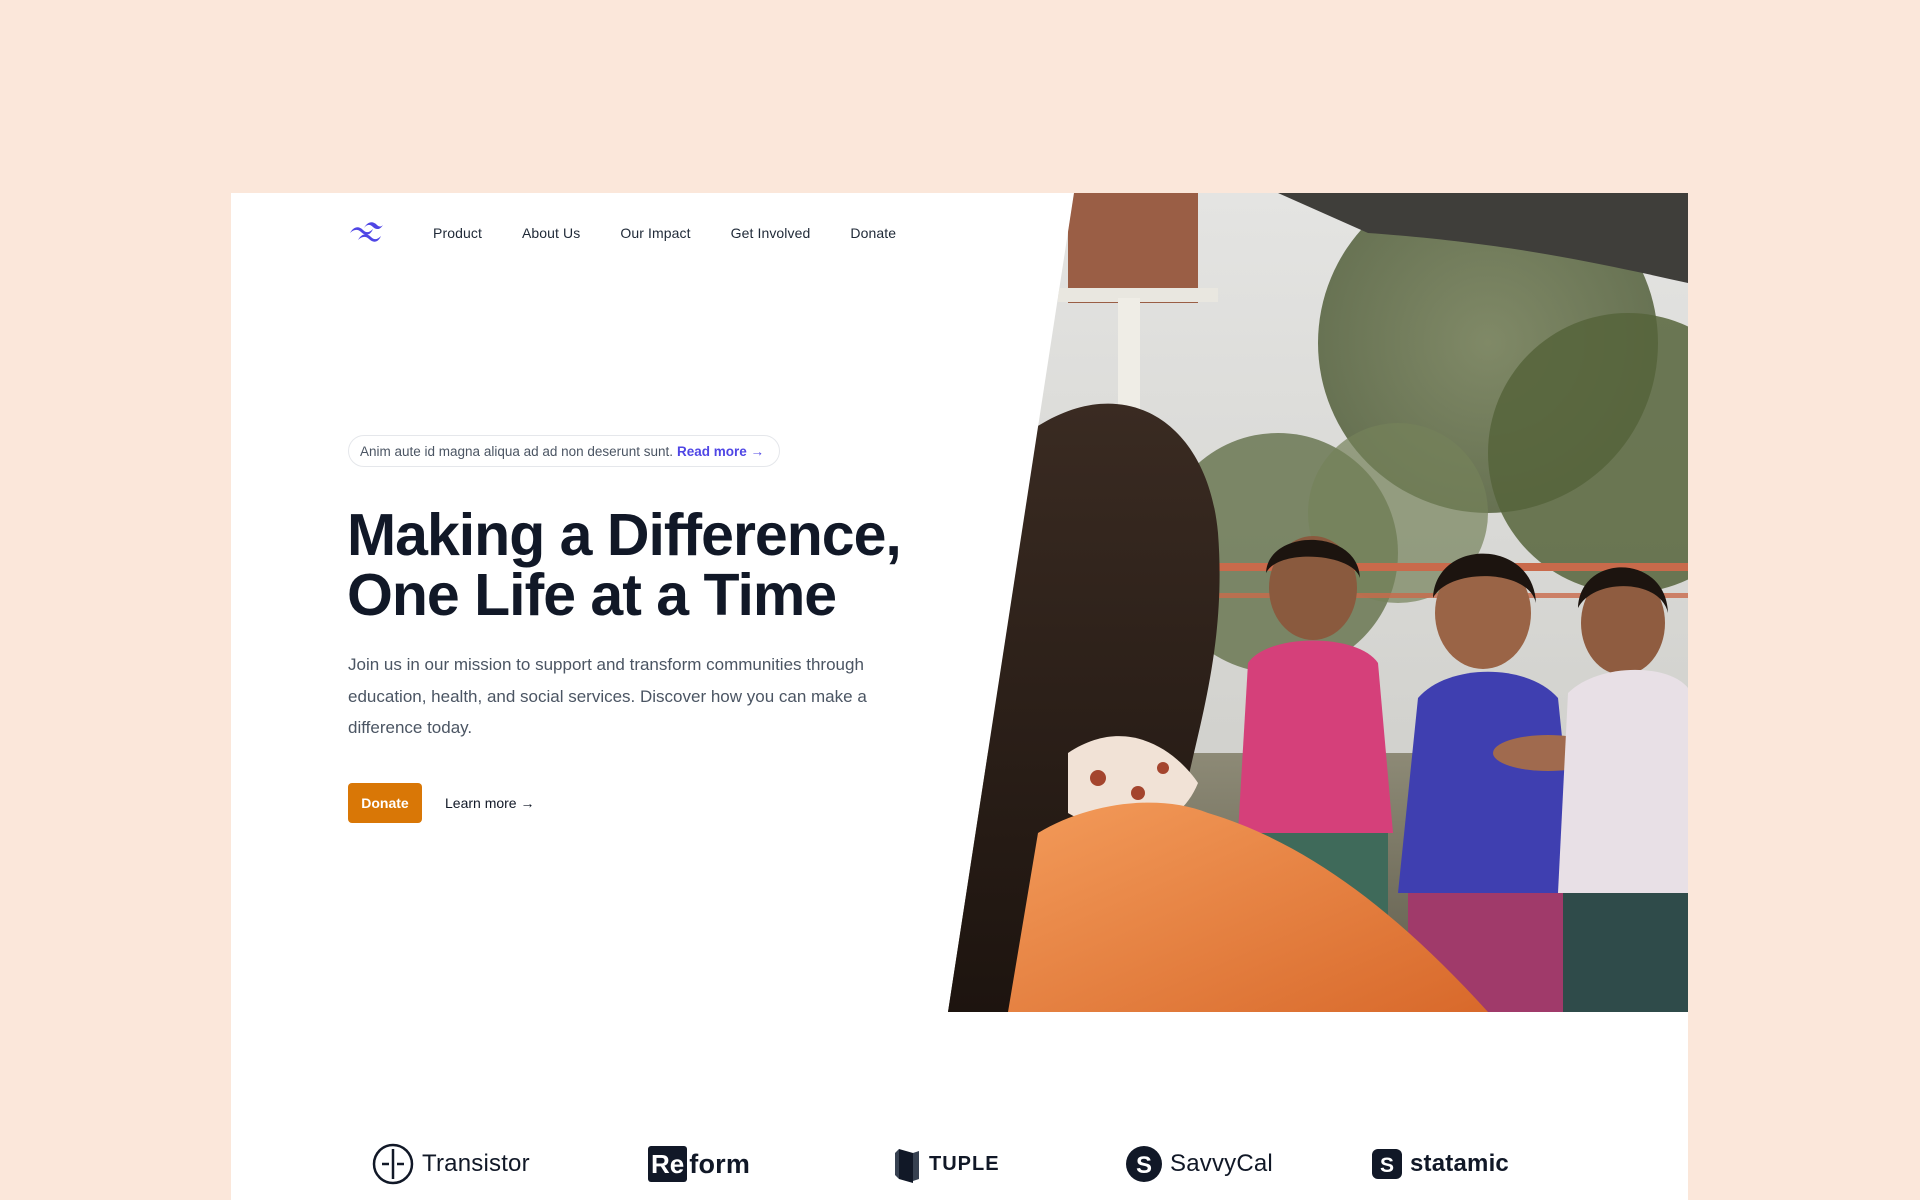 Image resolution: width=1920 pixels, height=1200 pixels. Describe the element at coordinates (592, 595) in the screenshot. I see `hero-title-line-2: One Life at a Time` at that location.